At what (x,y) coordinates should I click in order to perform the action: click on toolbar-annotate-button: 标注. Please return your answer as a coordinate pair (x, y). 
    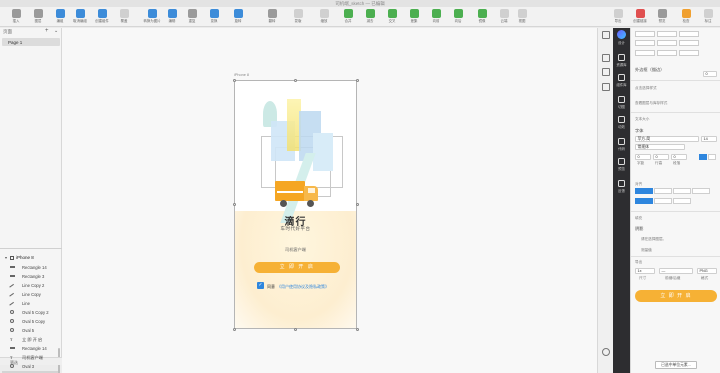
    Looking at the image, I should click on (708, 17).